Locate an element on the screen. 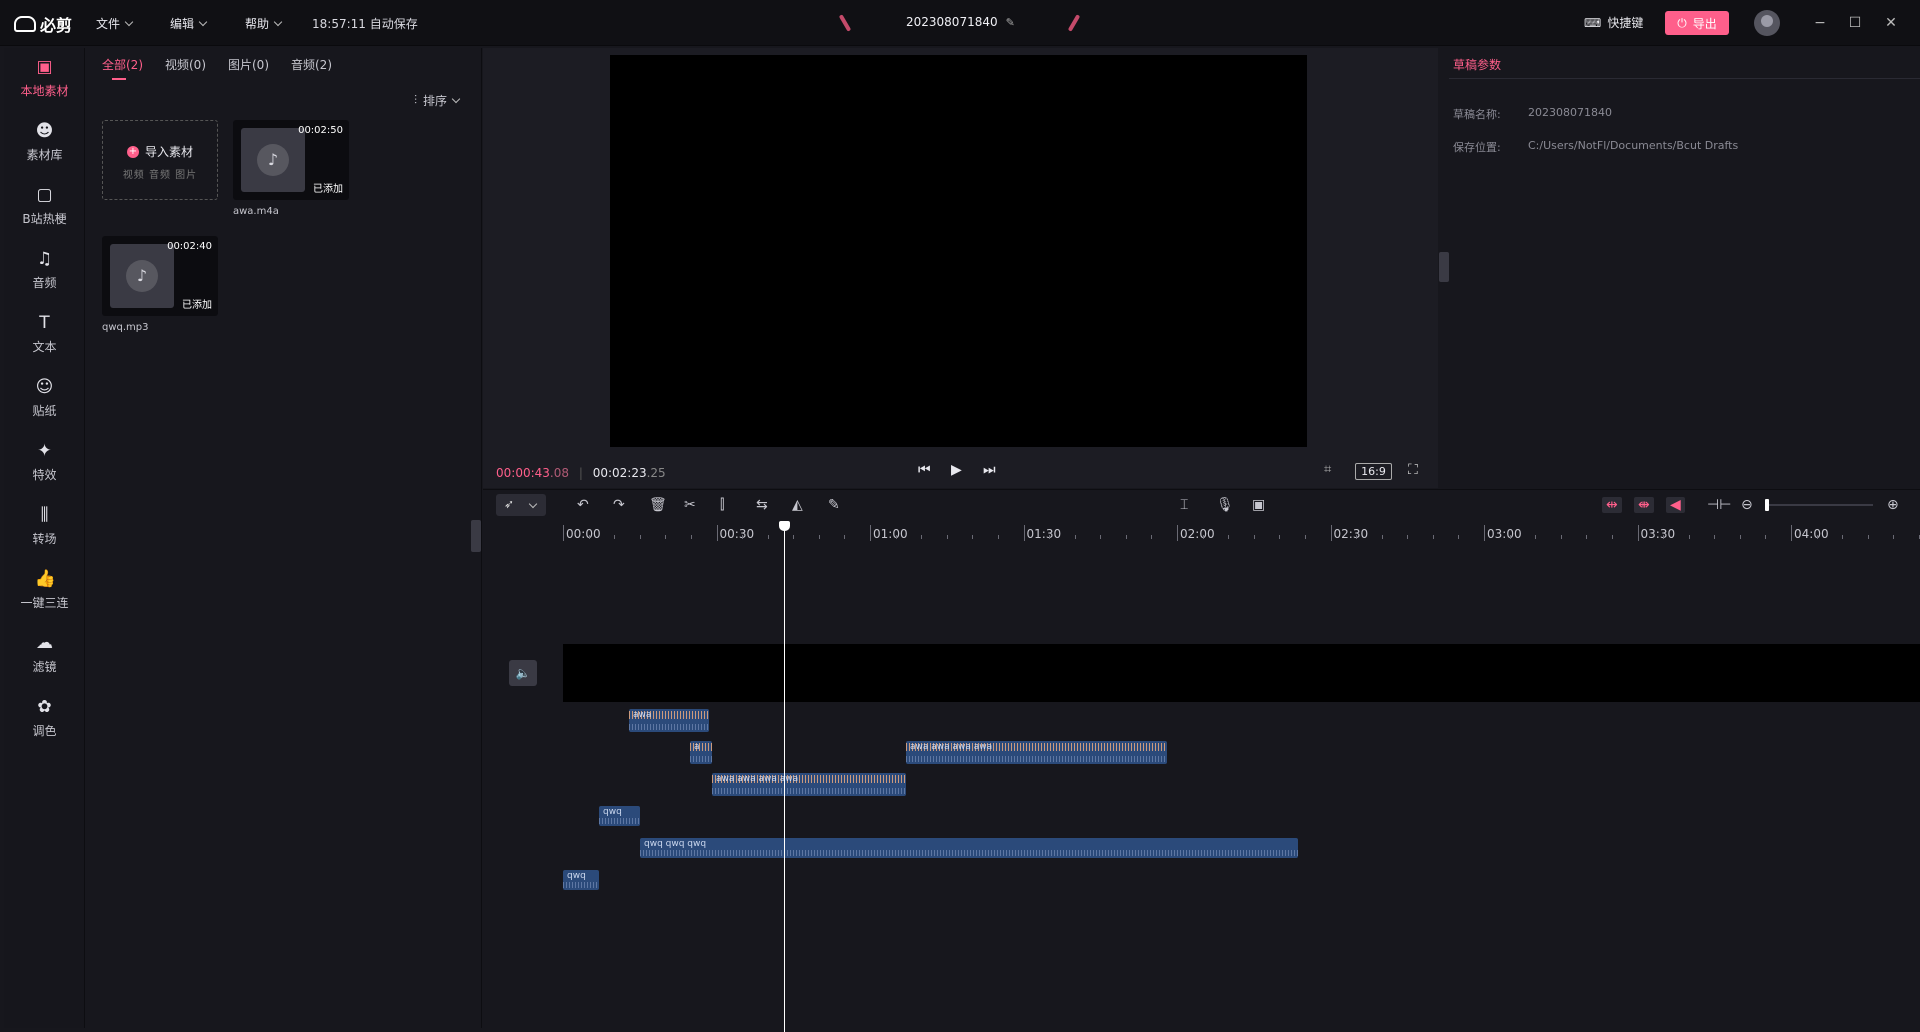  reverse-icon: ⇆ is located at coordinates (762, 505).